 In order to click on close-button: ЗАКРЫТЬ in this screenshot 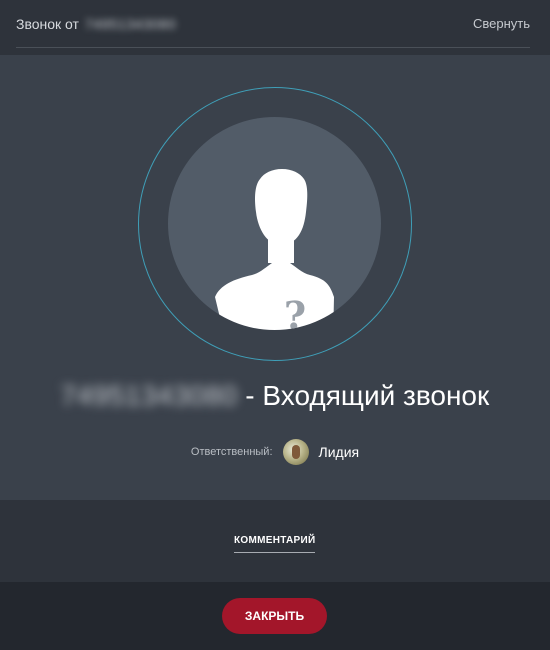, I will do `click(274, 616)`.